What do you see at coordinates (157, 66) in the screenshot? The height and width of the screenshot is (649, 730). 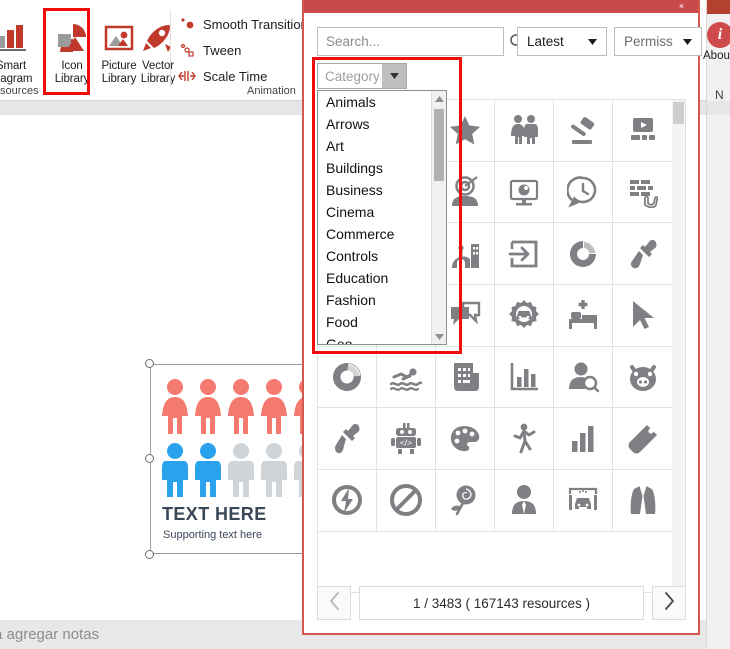 I see `ribbon-label-vector: Vector` at bounding box center [157, 66].